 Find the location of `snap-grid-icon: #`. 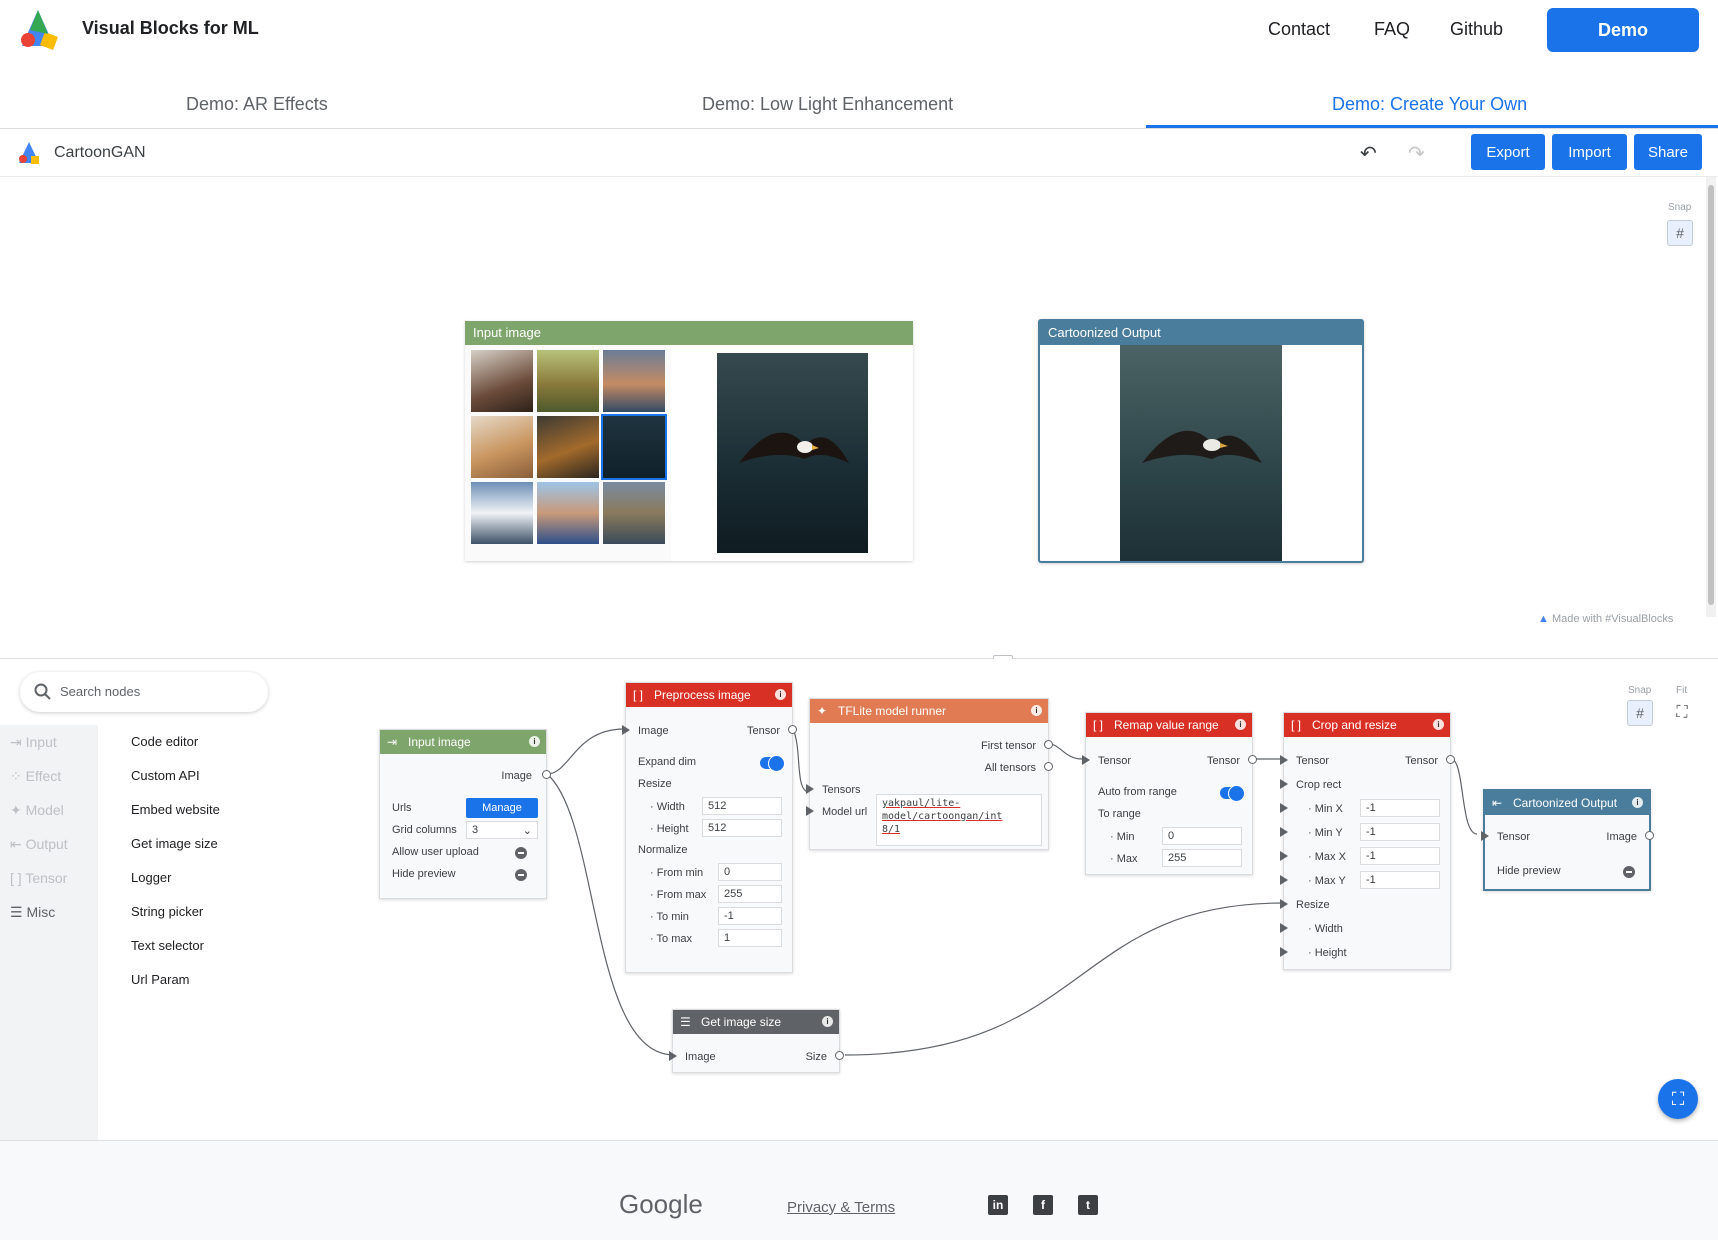

snap-grid-icon: # is located at coordinates (1680, 233).